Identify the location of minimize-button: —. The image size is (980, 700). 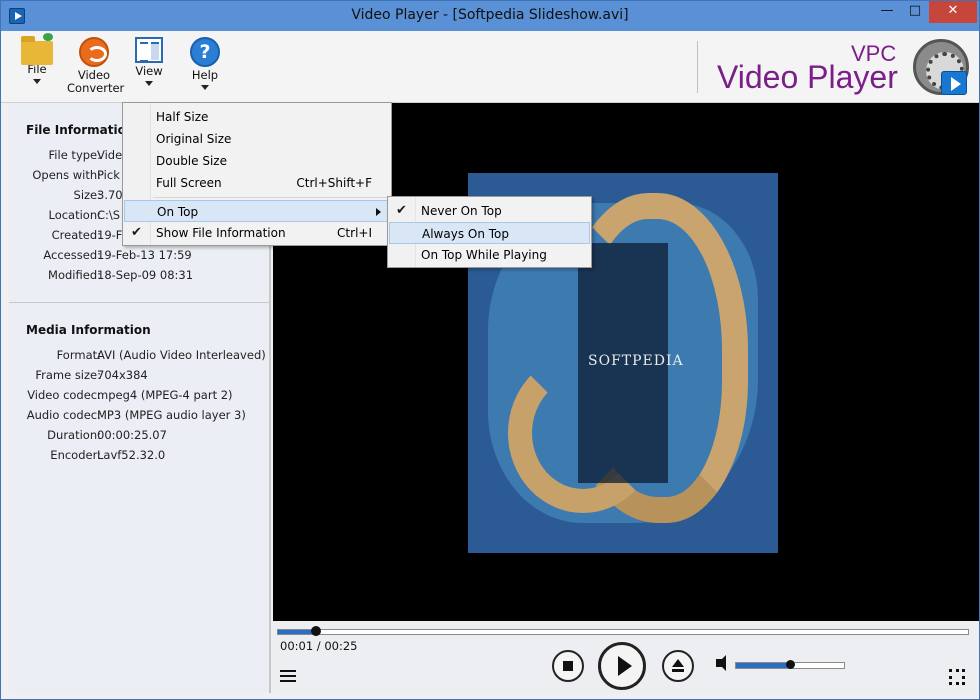
(887, 12).